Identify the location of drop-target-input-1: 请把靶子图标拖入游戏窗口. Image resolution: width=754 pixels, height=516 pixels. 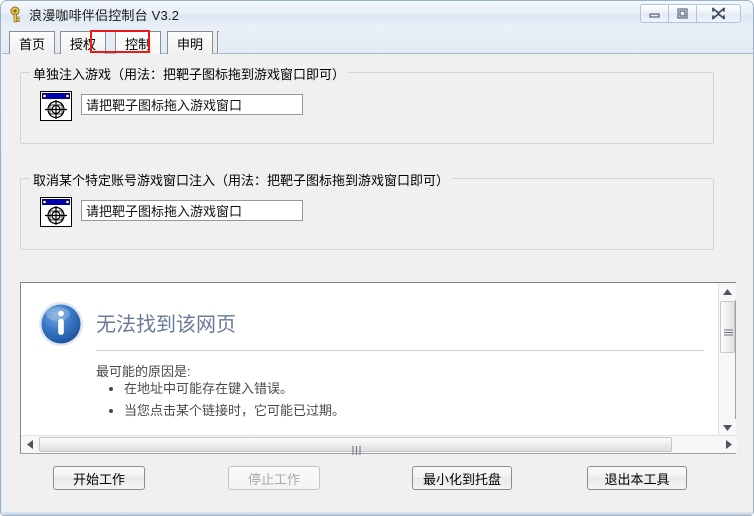
(192, 104).